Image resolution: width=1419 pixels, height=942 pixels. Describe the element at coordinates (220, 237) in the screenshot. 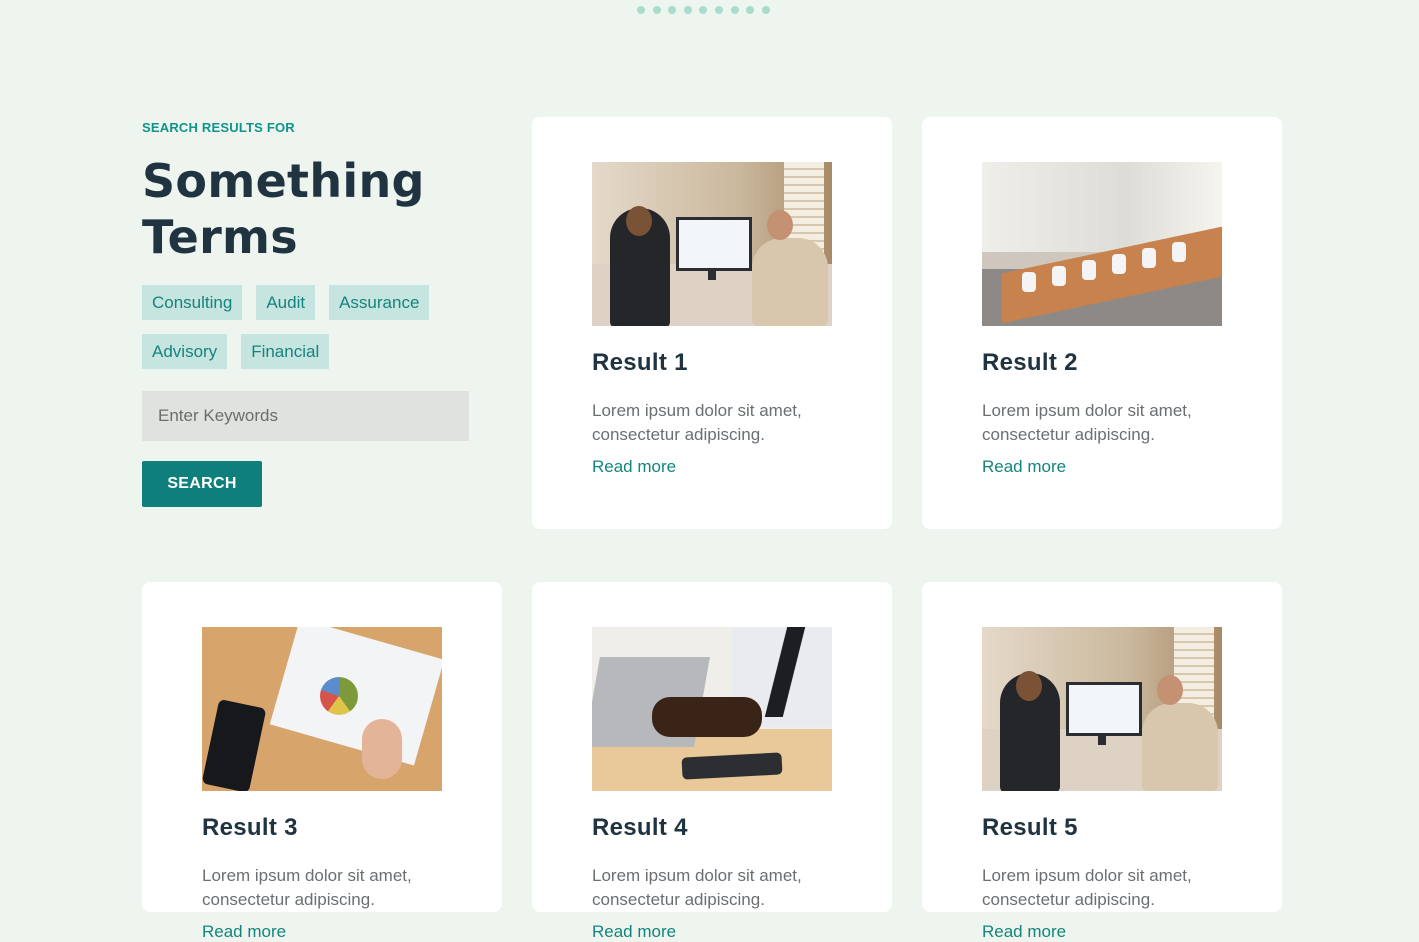

I see `title-line-2: Terms` at that location.